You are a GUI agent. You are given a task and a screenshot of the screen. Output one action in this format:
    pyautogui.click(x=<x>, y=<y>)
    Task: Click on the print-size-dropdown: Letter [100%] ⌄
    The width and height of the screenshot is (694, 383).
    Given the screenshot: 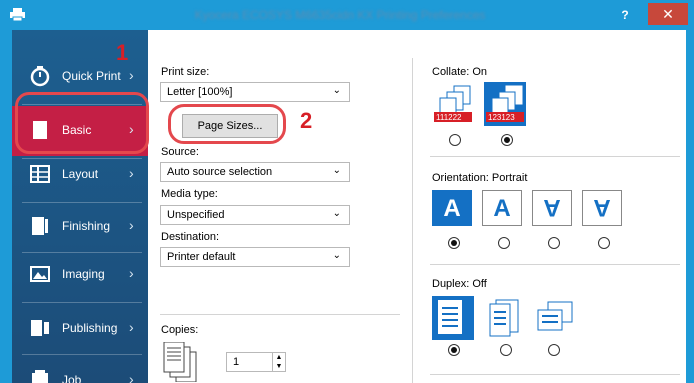 What is the action you would take?
    pyautogui.click(x=255, y=92)
    